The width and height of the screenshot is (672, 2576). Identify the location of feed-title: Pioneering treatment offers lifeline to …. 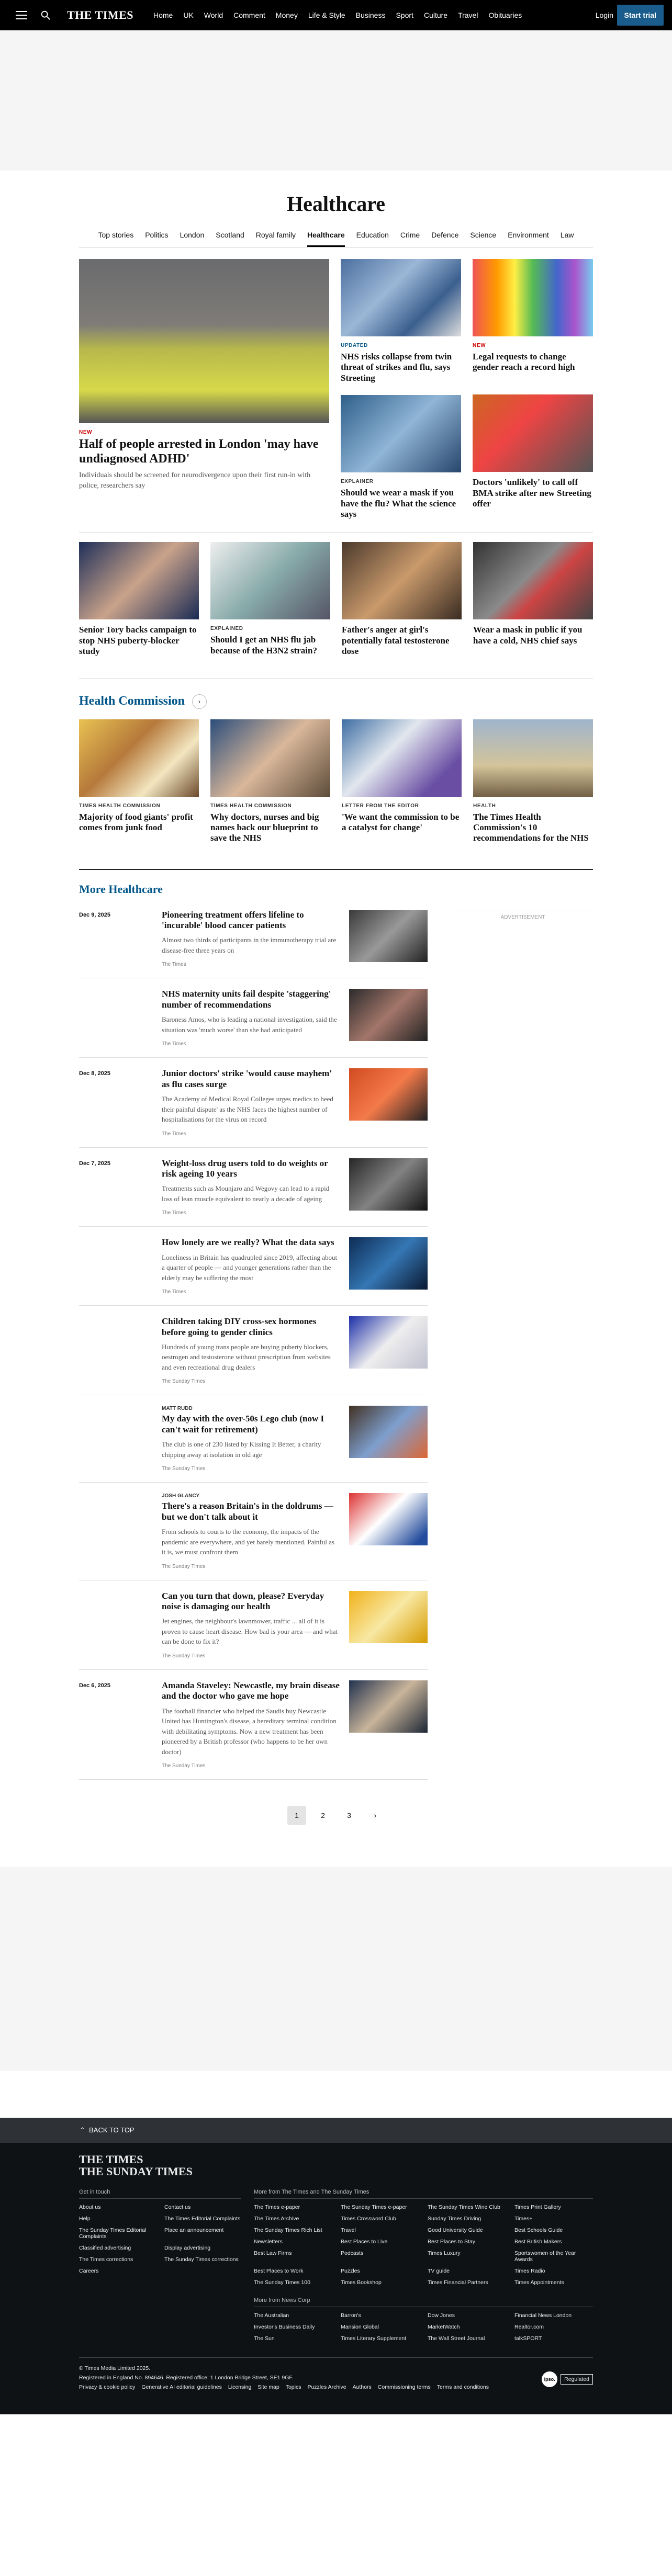
(251, 920).